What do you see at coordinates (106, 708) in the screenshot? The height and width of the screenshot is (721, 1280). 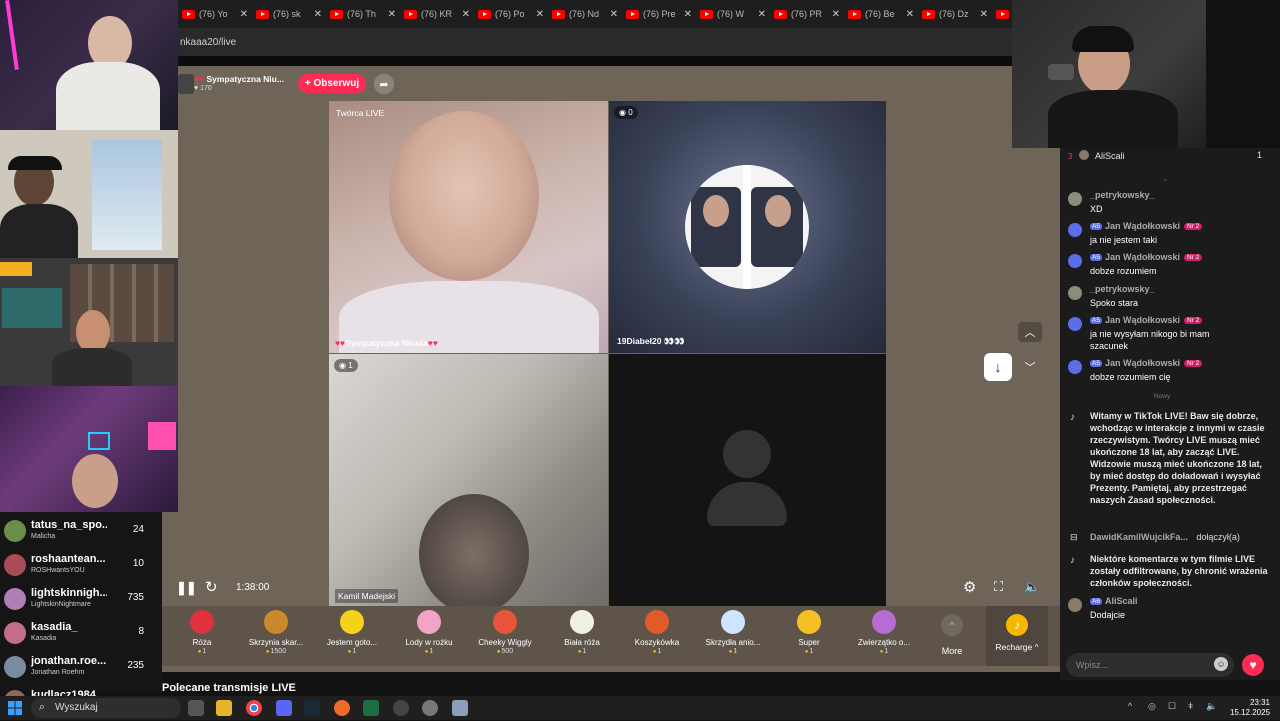 I see `taskbar-search: ⌕ Wyszukaj` at bounding box center [106, 708].